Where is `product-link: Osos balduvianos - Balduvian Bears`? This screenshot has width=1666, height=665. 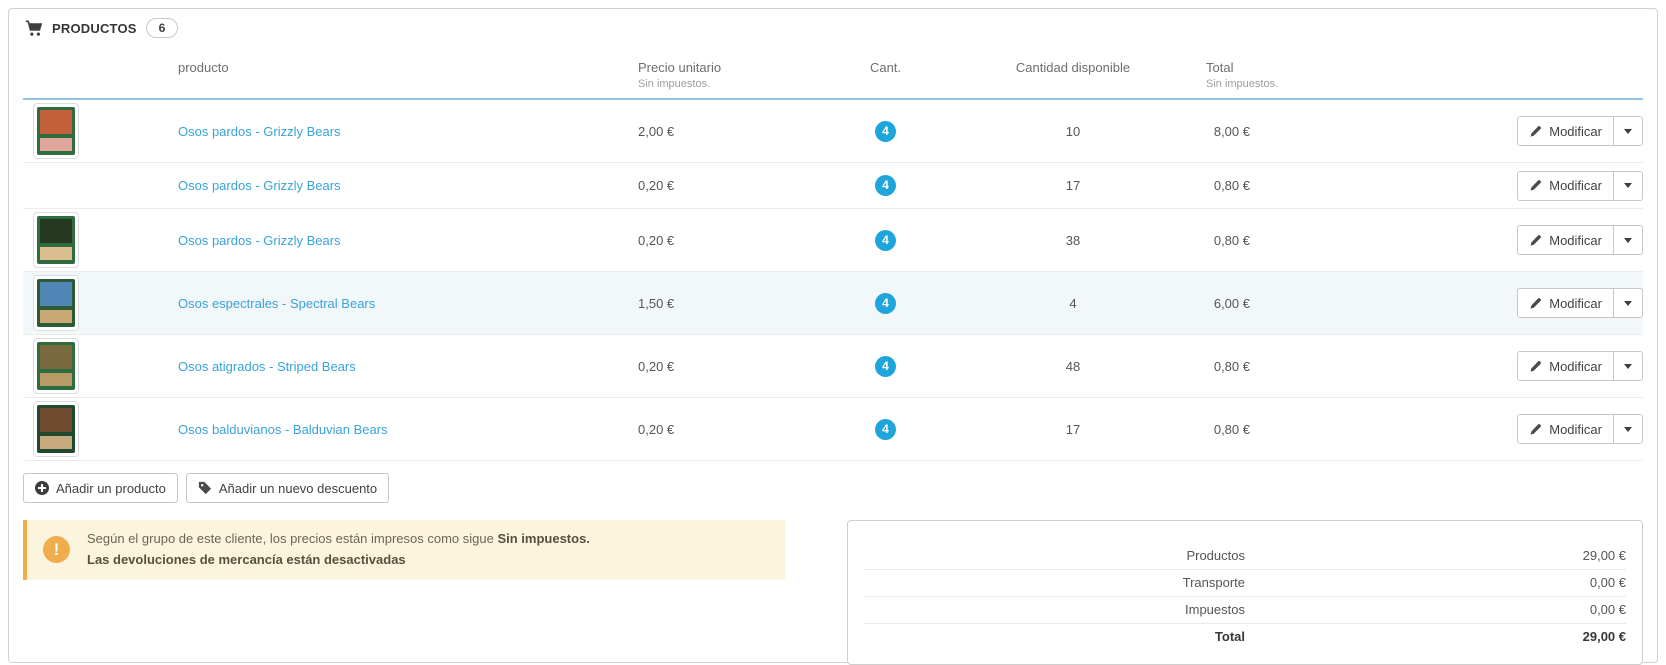 product-link: Osos balduvianos - Balduvian Bears is located at coordinates (283, 429).